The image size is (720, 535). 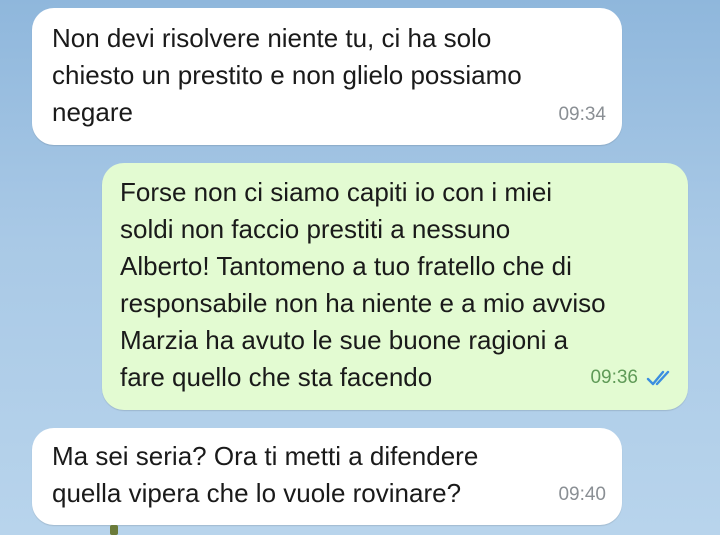 What do you see at coordinates (658, 377) in the screenshot?
I see `double-check-icon` at bounding box center [658, 377].